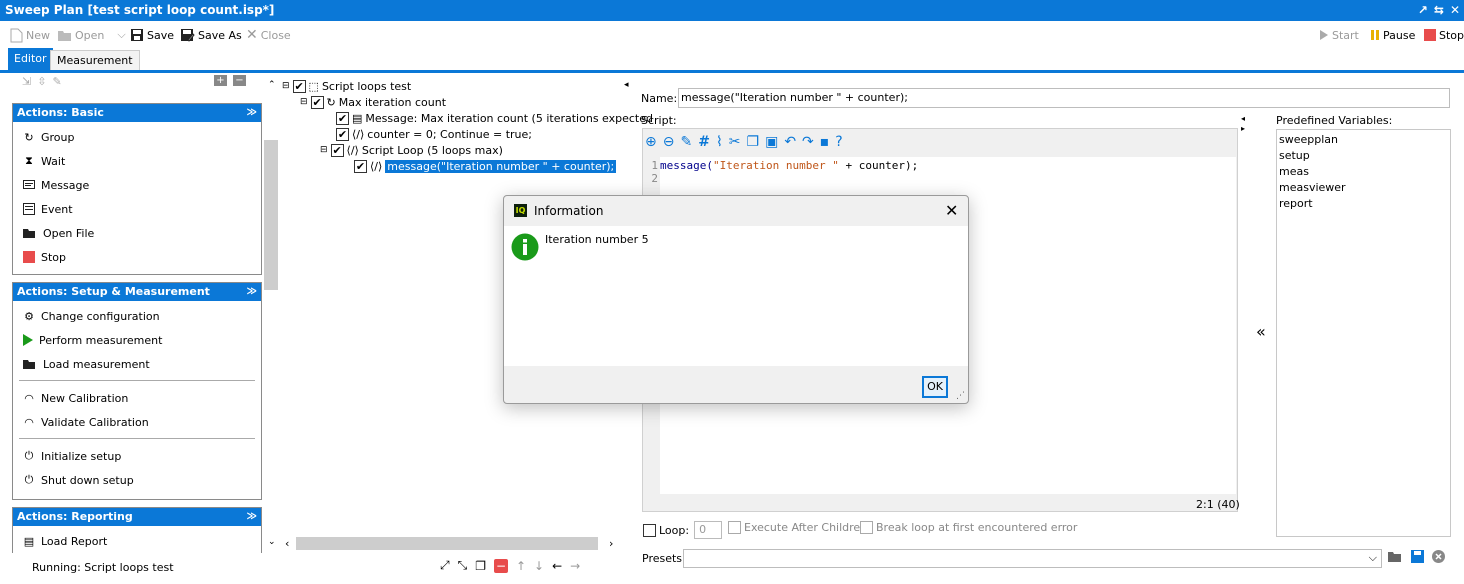  I want to click on attach-icon: ⌇, so click(719, 142).